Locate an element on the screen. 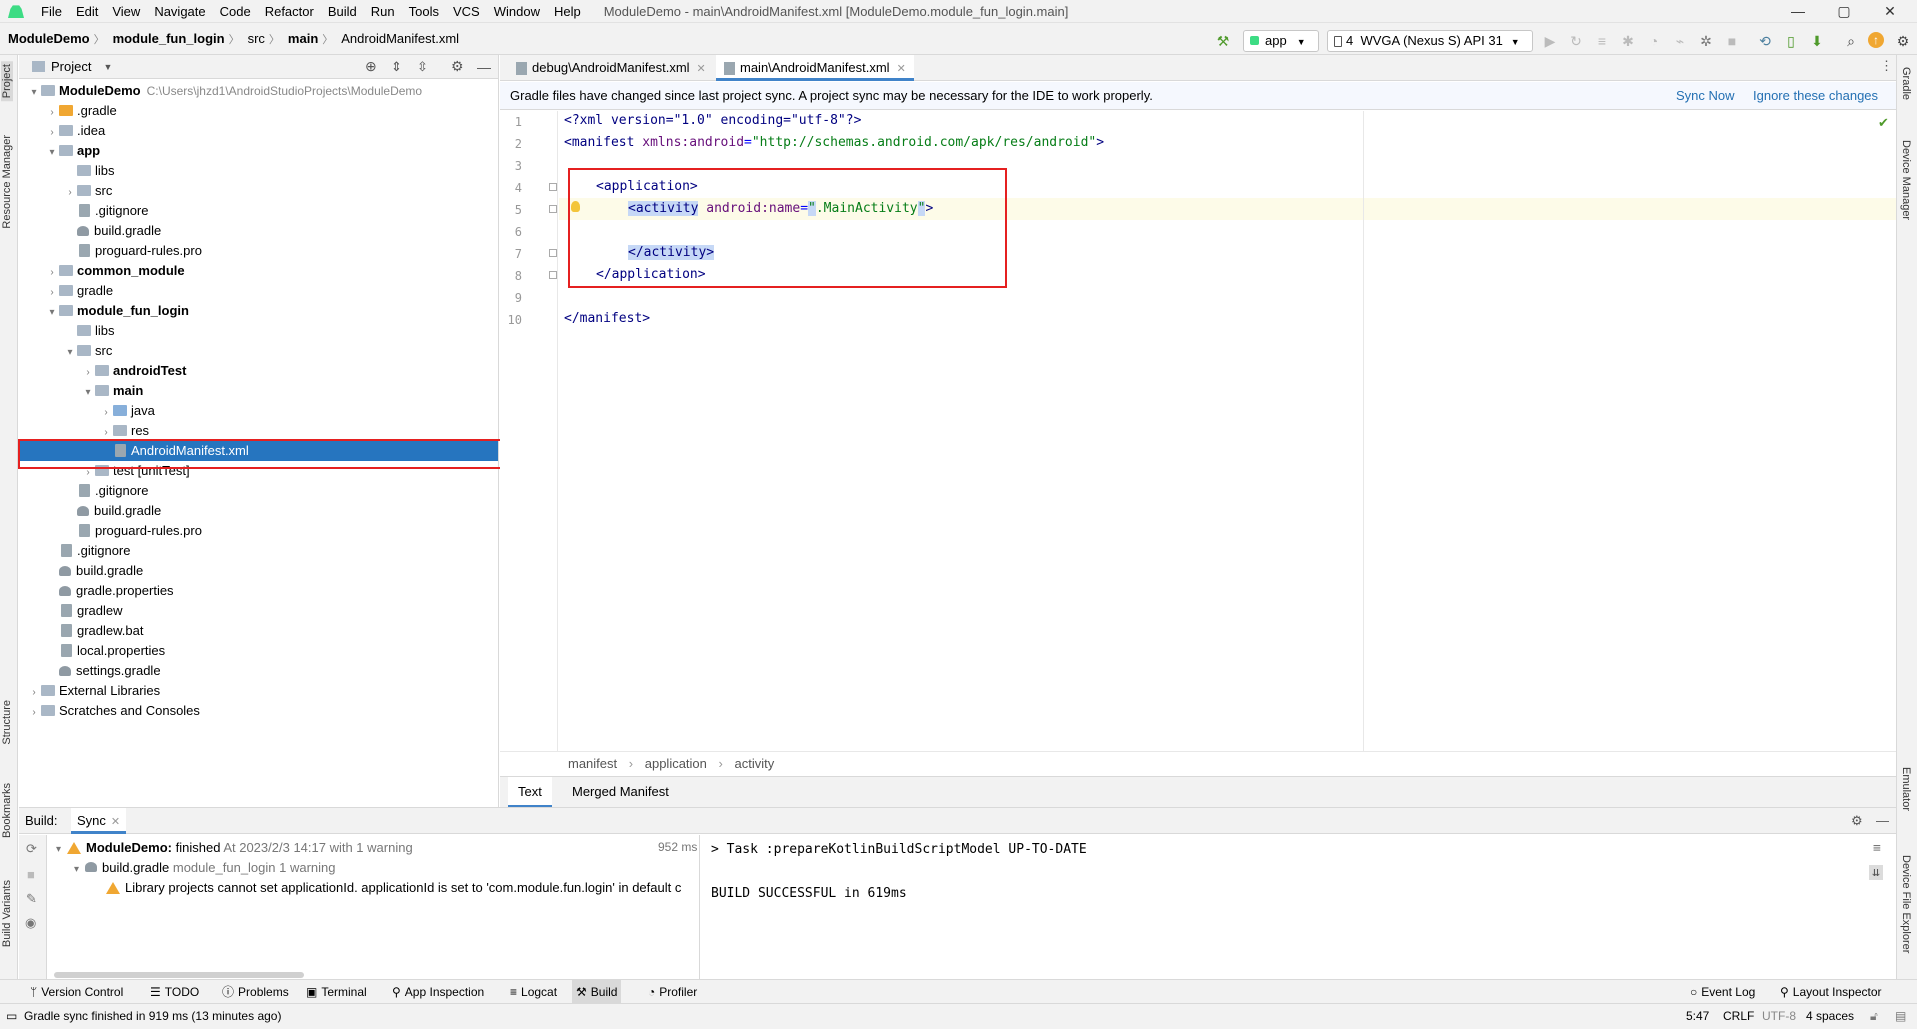 The image size is (1917, 1029). menu-tools: Tools is located at coordinates (424, 11).